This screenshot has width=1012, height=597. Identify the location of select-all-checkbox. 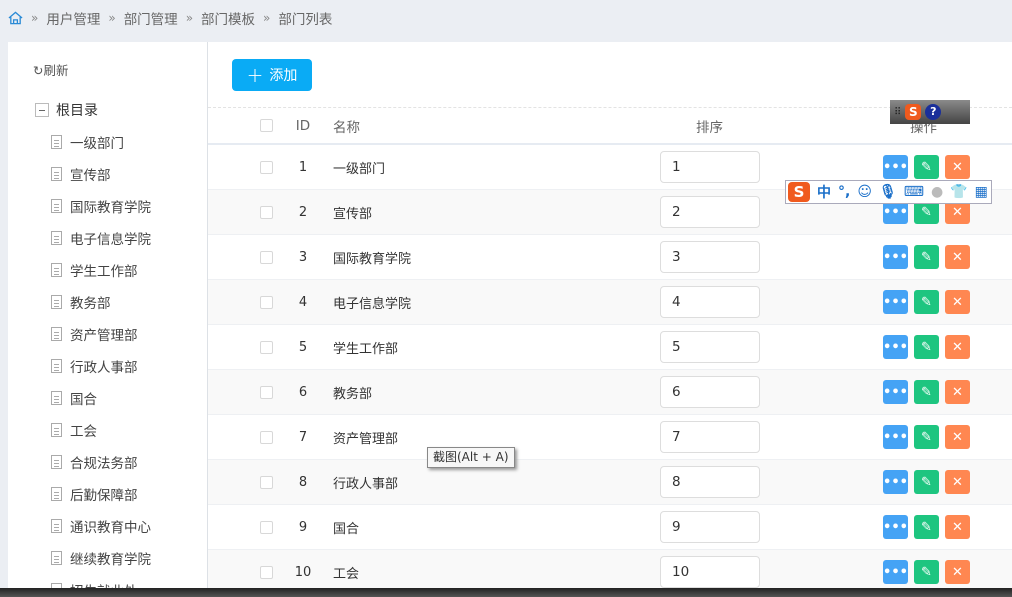
(266, 125).